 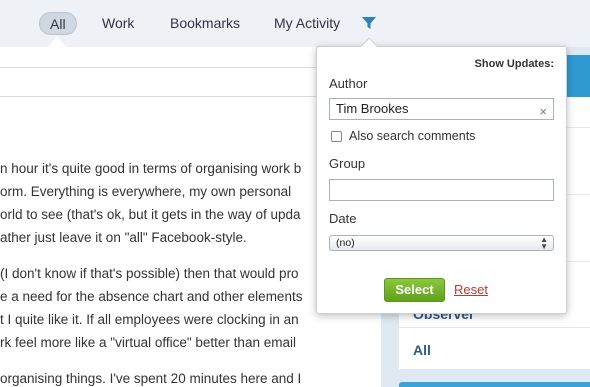 What do you see at coordinates (471, 289) in the screenshot?
I see `reset-link: Reset` at bounding box center [471, 289].